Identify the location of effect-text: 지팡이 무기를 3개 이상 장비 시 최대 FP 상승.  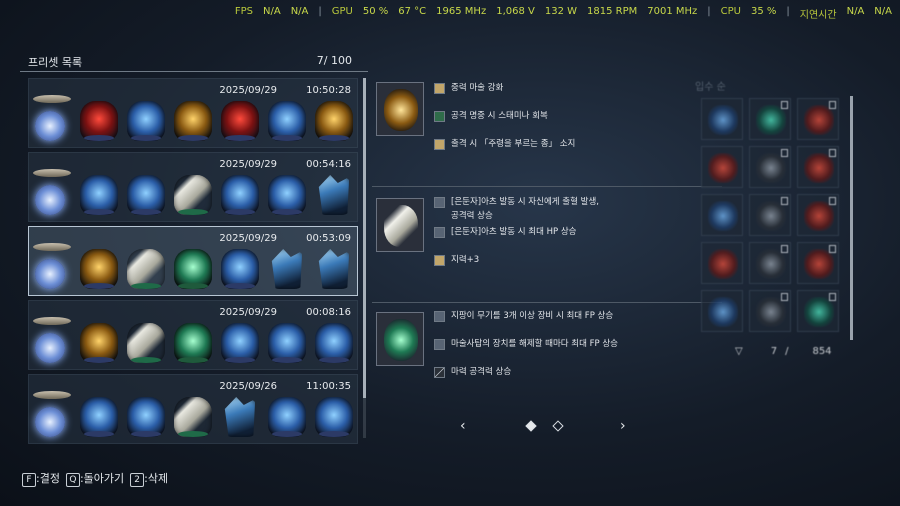
(532, 316).